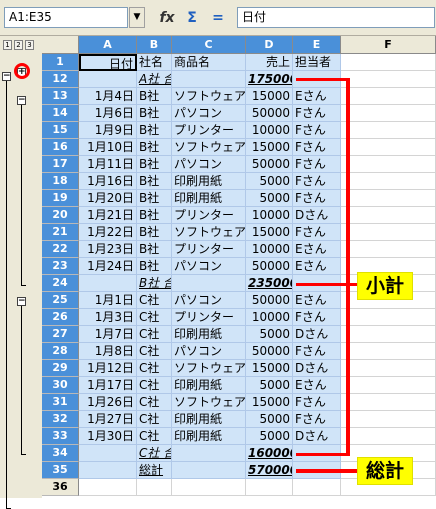 Image resolution: width=436 pixels, height=509 pixels. What do you see at coordinates (269, 453) in the screenshot?
I see `cell: 160000` at bounding box center [269, 453].